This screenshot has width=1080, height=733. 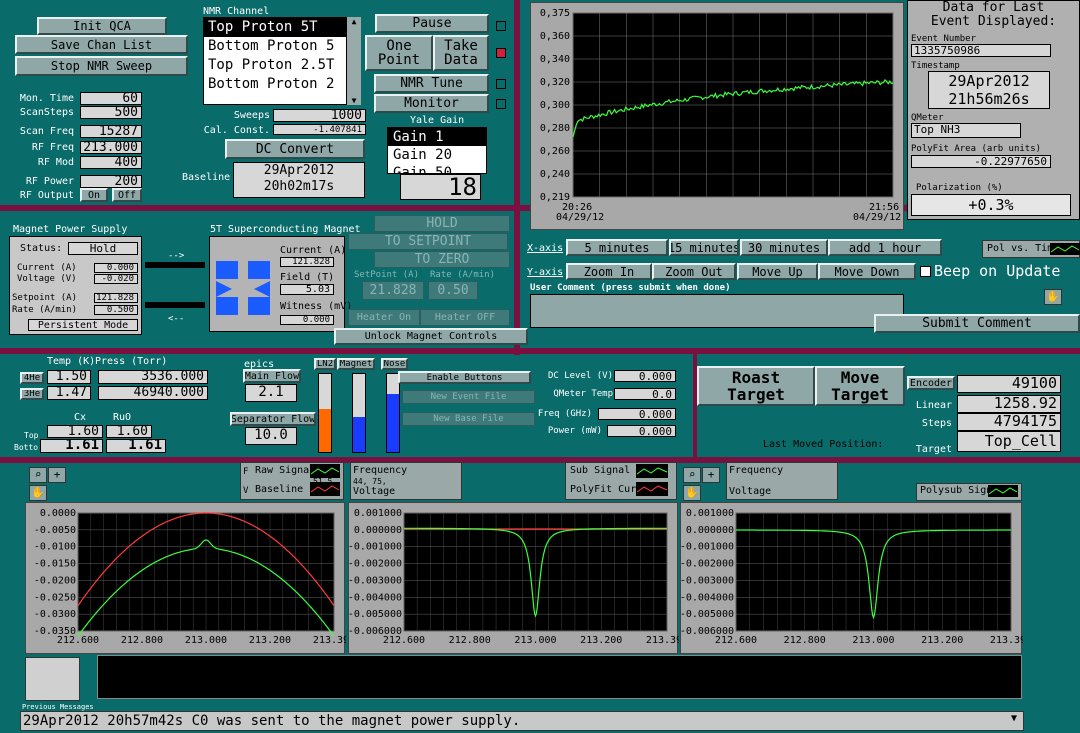 What do you see at coordinates (437, 155) in the screenshot?
I see `gain-item: Gain 20` at bounding box center [437, 155].